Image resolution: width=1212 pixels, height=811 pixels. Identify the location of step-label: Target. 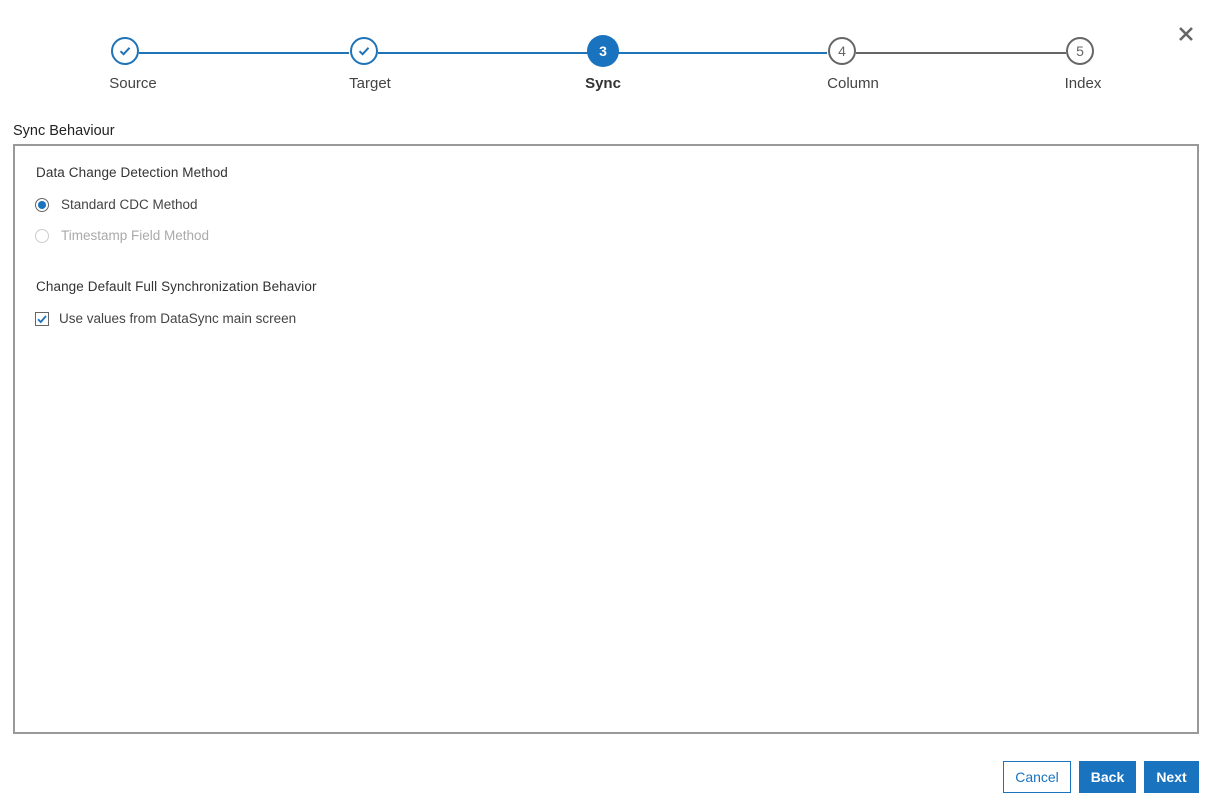
(370, 83).